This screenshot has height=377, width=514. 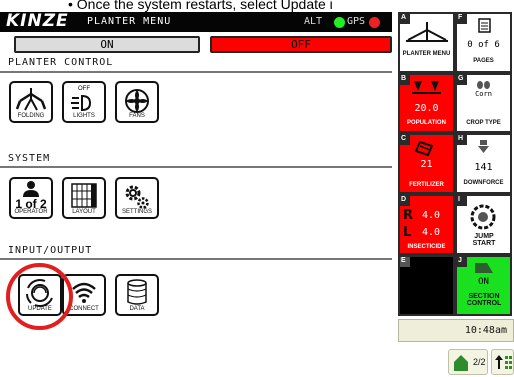 What do you see at coordinates (426, 123) in the screenshot?
I see `cell-label: POPULATION` at bounding box center [426, 123].